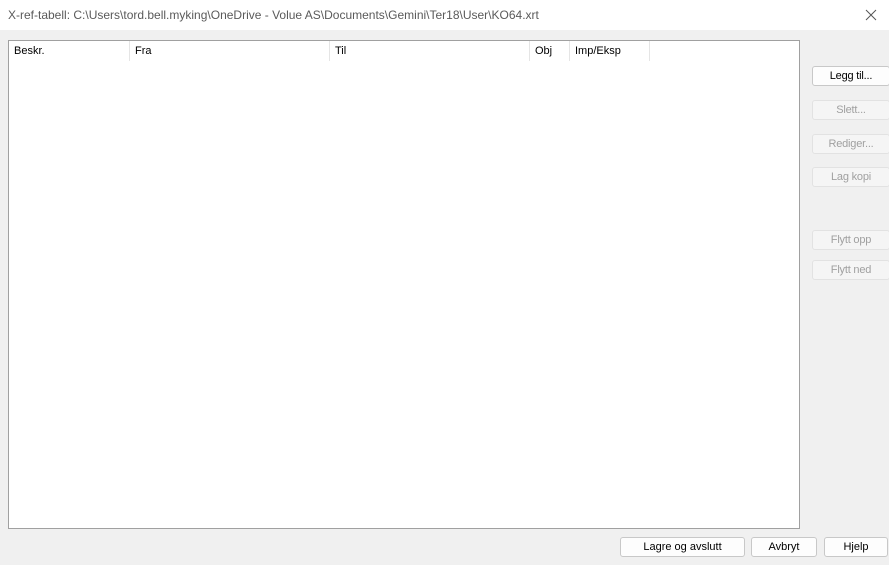 The width and height of the screenshot is (889, 565). Describe the element at coordinates (850, 240) in the screenshot. I see `move-up-button: Flytt opp` at that location.